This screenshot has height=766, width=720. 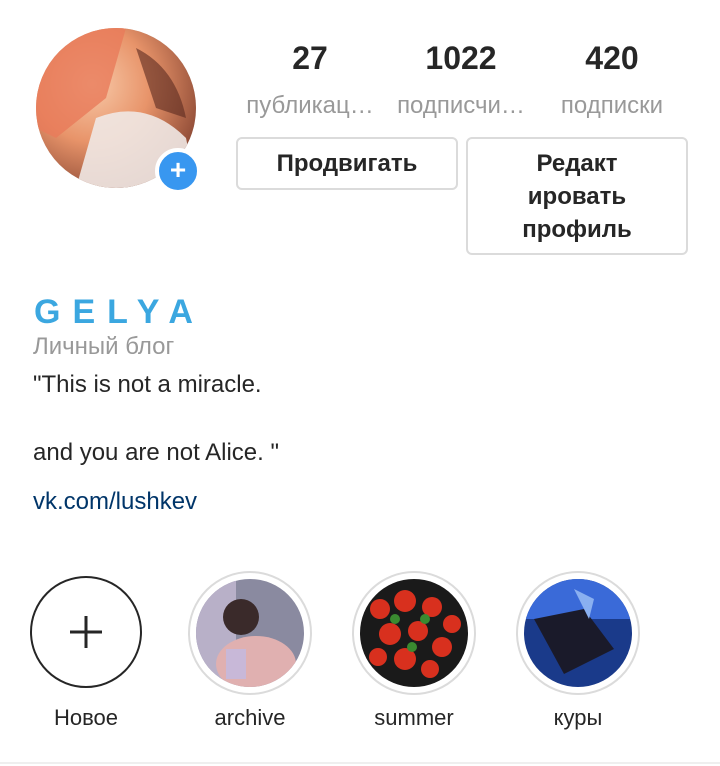 I want to click on new-highlight-circle, so click(x=86, y=632).